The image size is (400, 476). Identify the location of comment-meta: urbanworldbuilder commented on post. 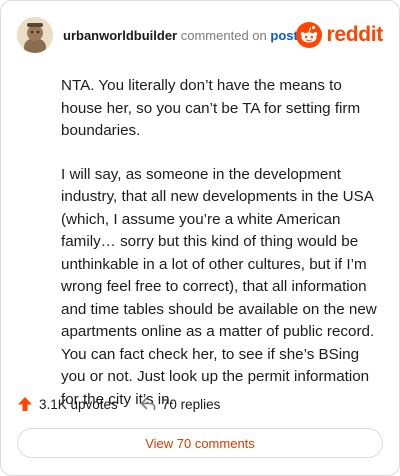
(180, 35).